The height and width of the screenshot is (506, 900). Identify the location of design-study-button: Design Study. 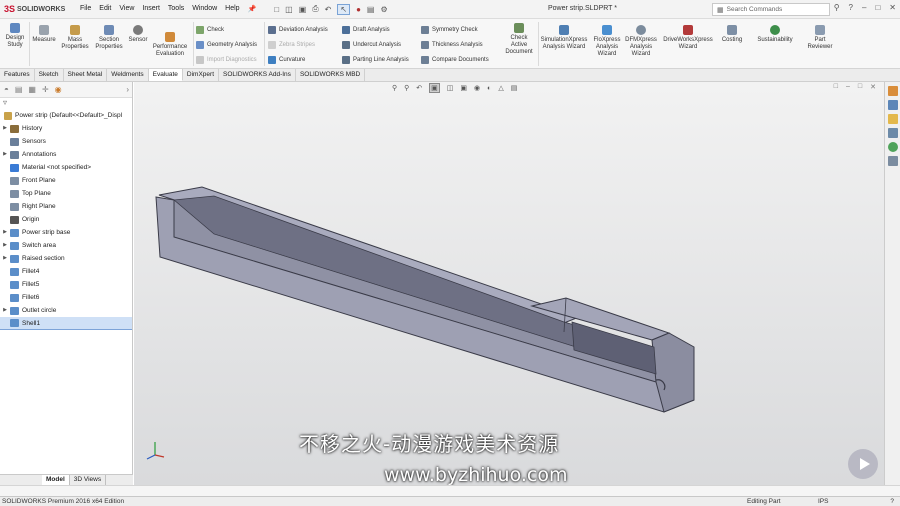
(15, 36).